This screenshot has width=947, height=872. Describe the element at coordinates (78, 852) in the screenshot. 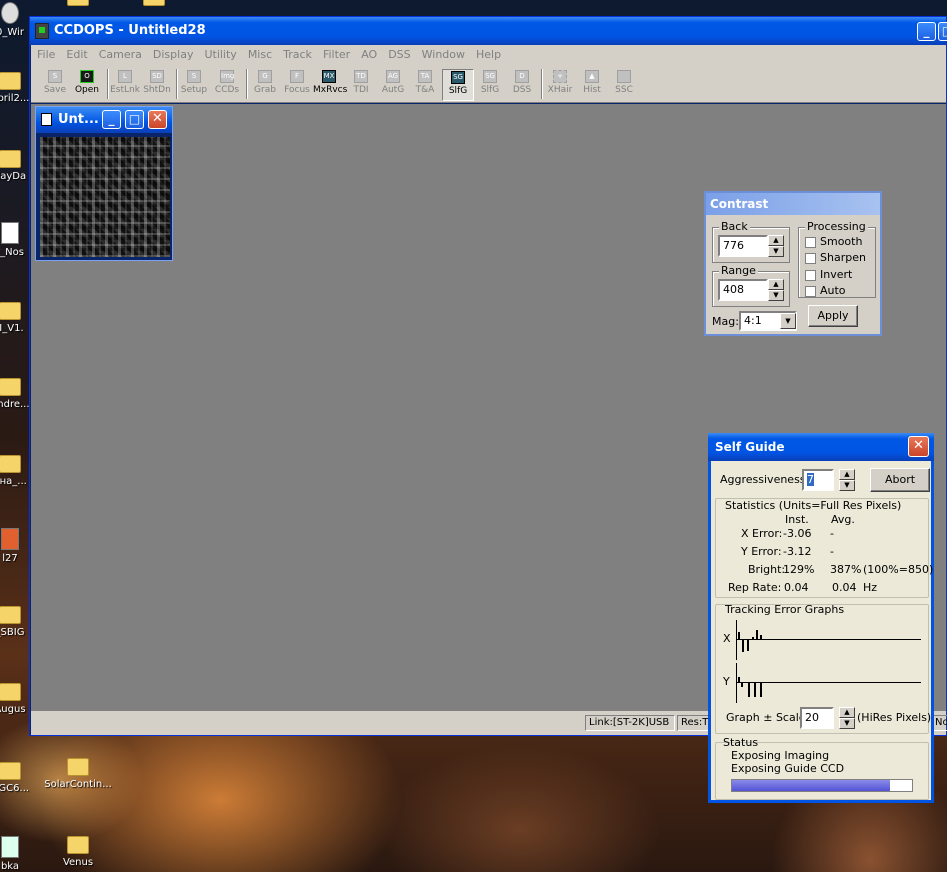

I see `desktop-icon: Venus` at that location.